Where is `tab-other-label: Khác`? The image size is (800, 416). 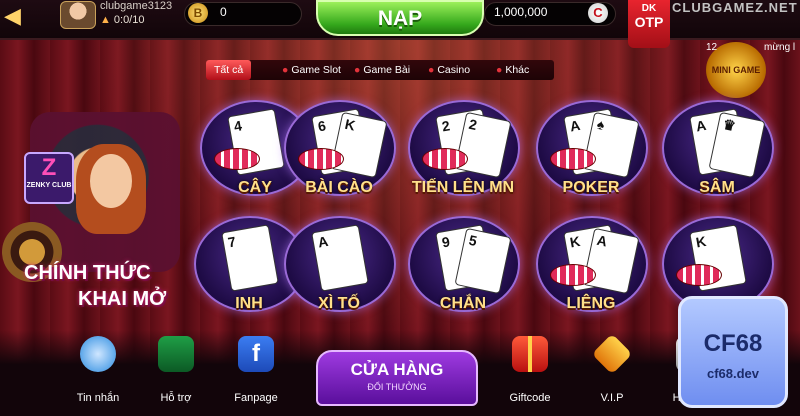
tab-other-label: Khác is located at coordinates (517, 70).